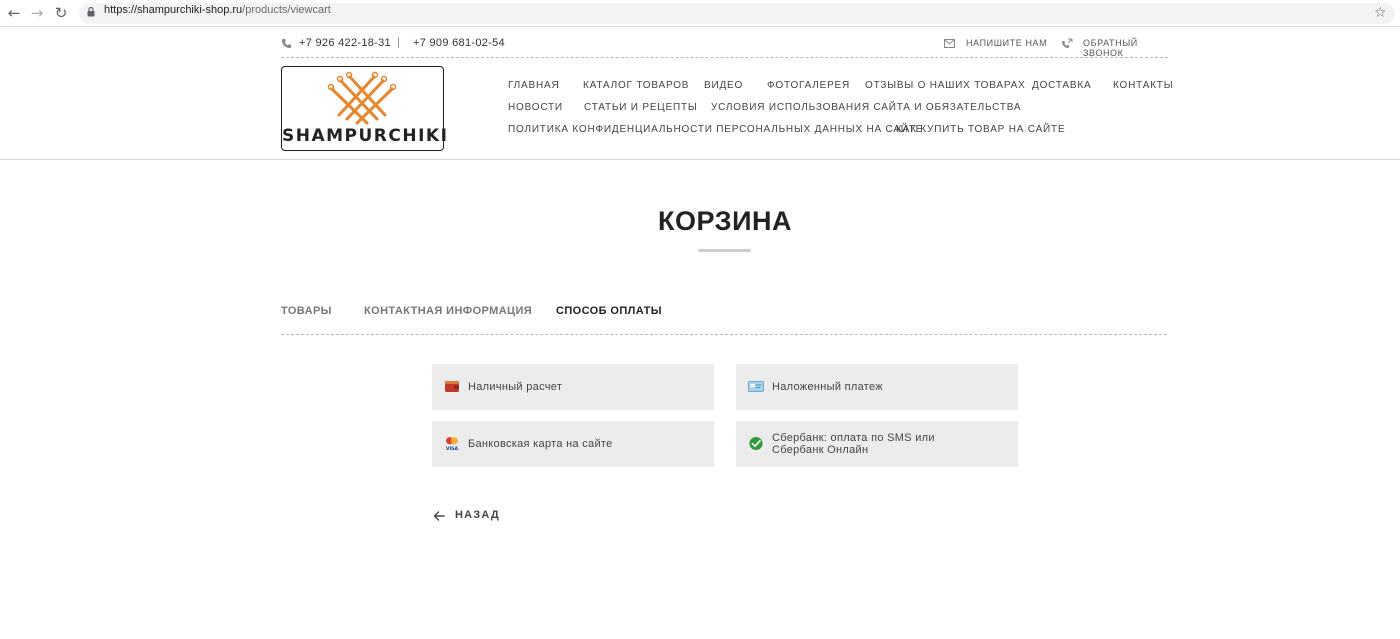  I want to click on menu-item-delivery: ДОСТАВКА, so click(1061, 86).